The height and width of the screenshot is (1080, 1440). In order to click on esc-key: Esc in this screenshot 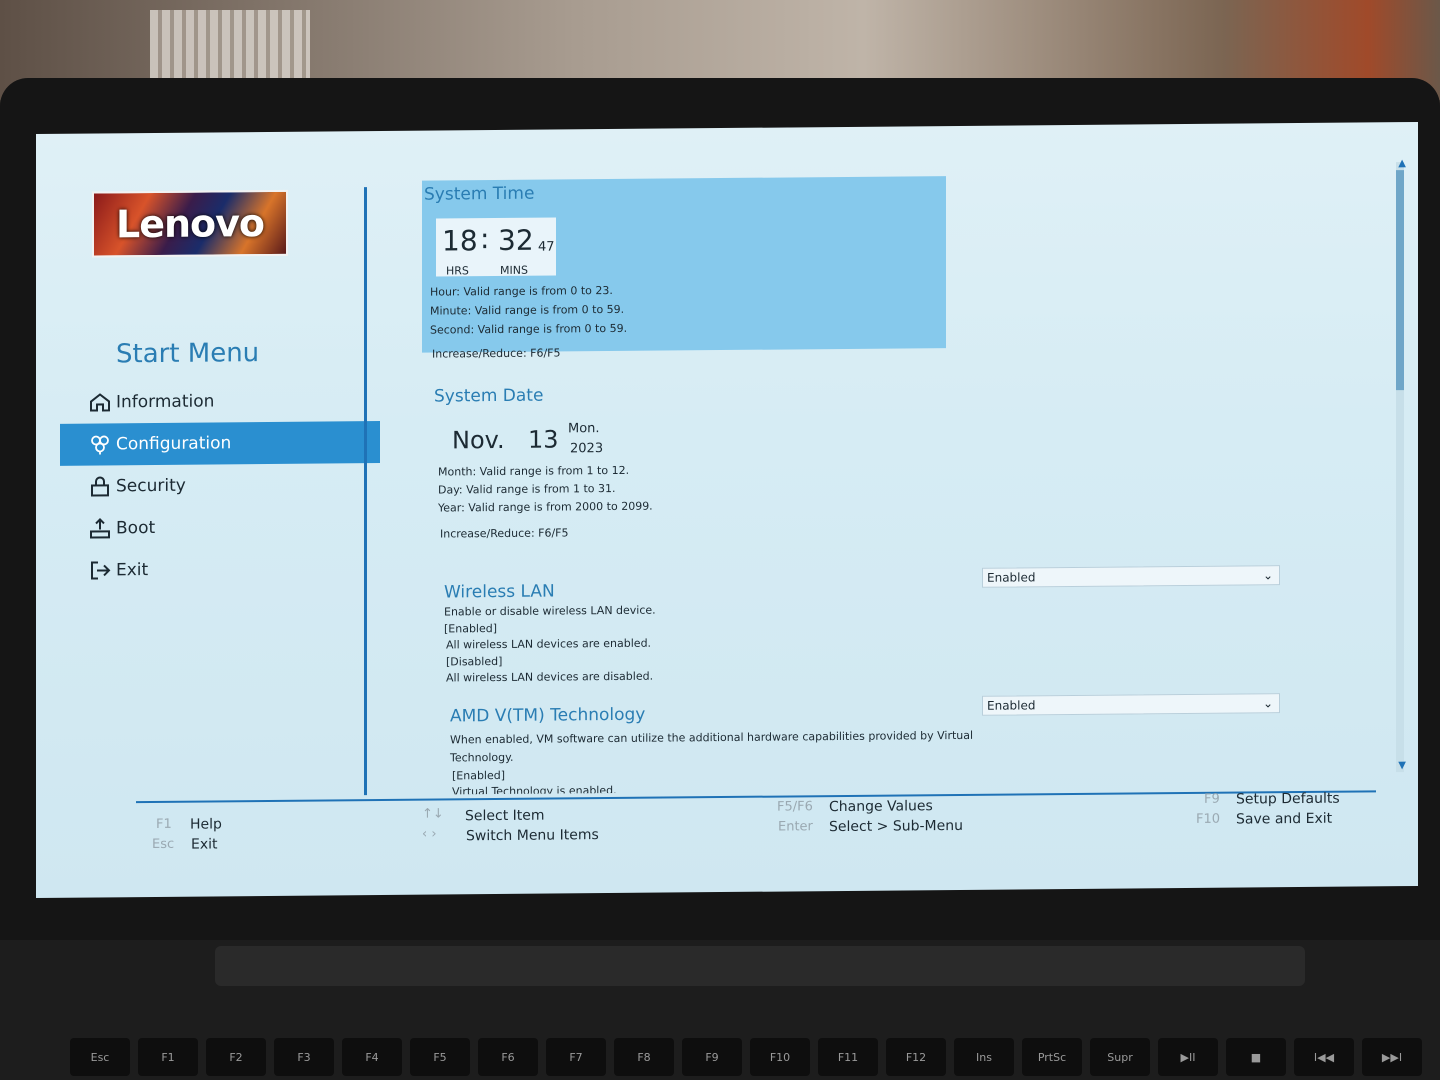, I will do `click(163, 844)`.